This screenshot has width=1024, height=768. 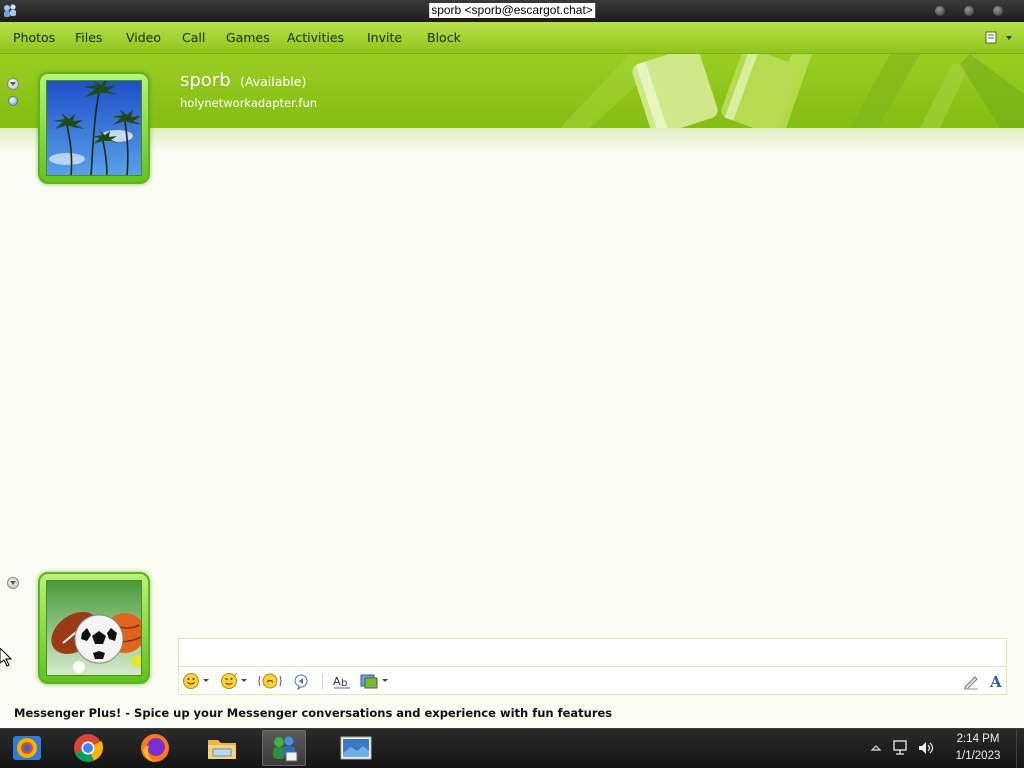 What do you see at coordinates (244, 680) in the screenshot?
I see `wink-dropdown-icon` at bounding box center [244, 680].